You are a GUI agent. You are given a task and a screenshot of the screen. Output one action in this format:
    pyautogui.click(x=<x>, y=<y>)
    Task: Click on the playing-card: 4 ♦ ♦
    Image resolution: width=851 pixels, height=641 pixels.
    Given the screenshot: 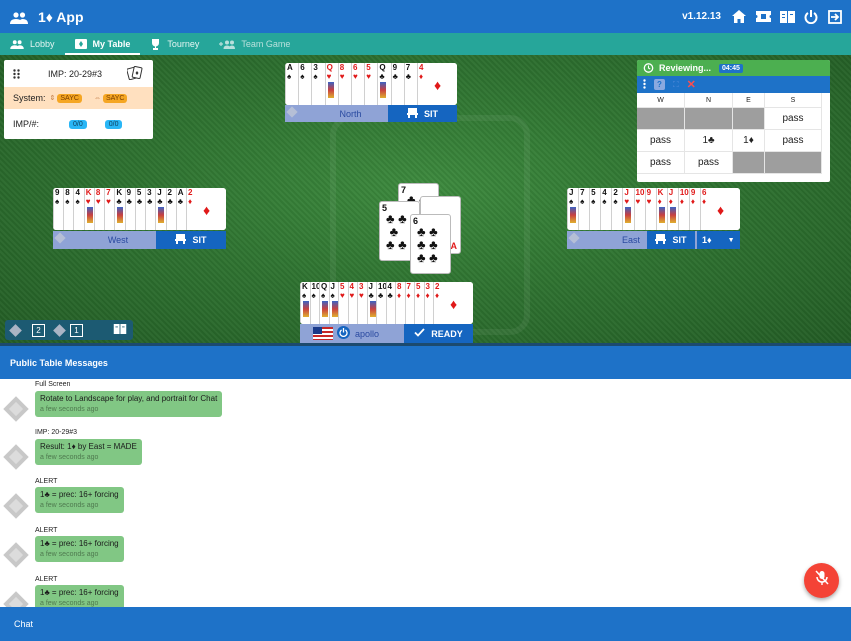 What is the action you would take?
    pyautogui.click(x=437, y=84)
    